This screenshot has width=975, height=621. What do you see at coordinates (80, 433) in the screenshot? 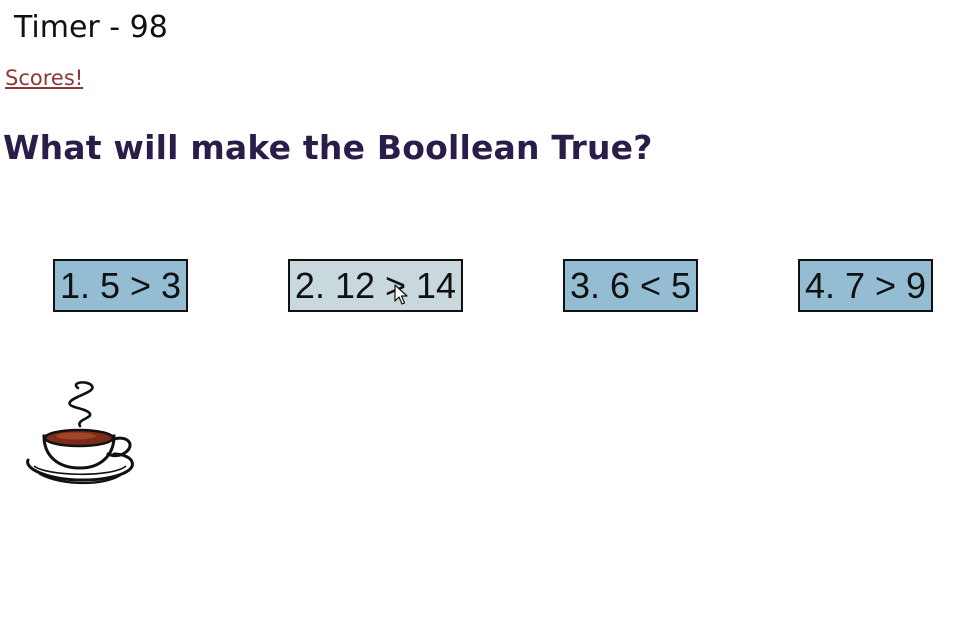
I see `coffee-cup-icon` at bounding box center [80, 433].